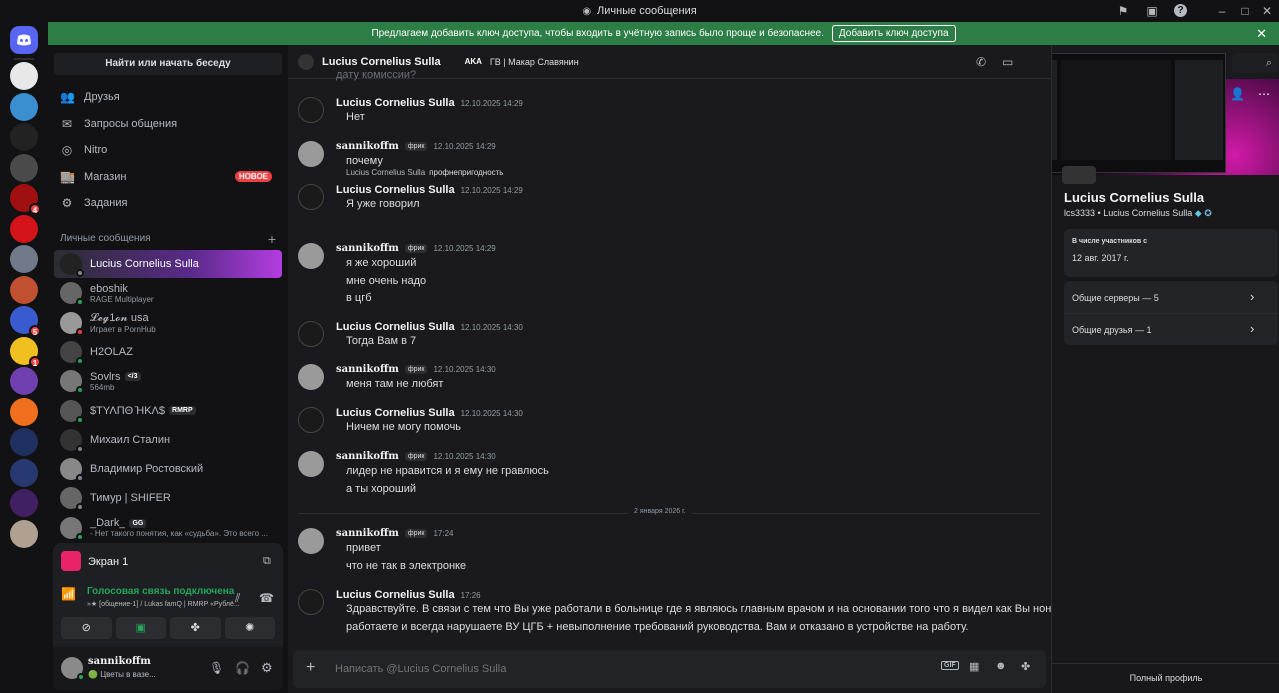  Describe the element at coordinates (24, 40) in the screenshot. I see `home-button` at that location.